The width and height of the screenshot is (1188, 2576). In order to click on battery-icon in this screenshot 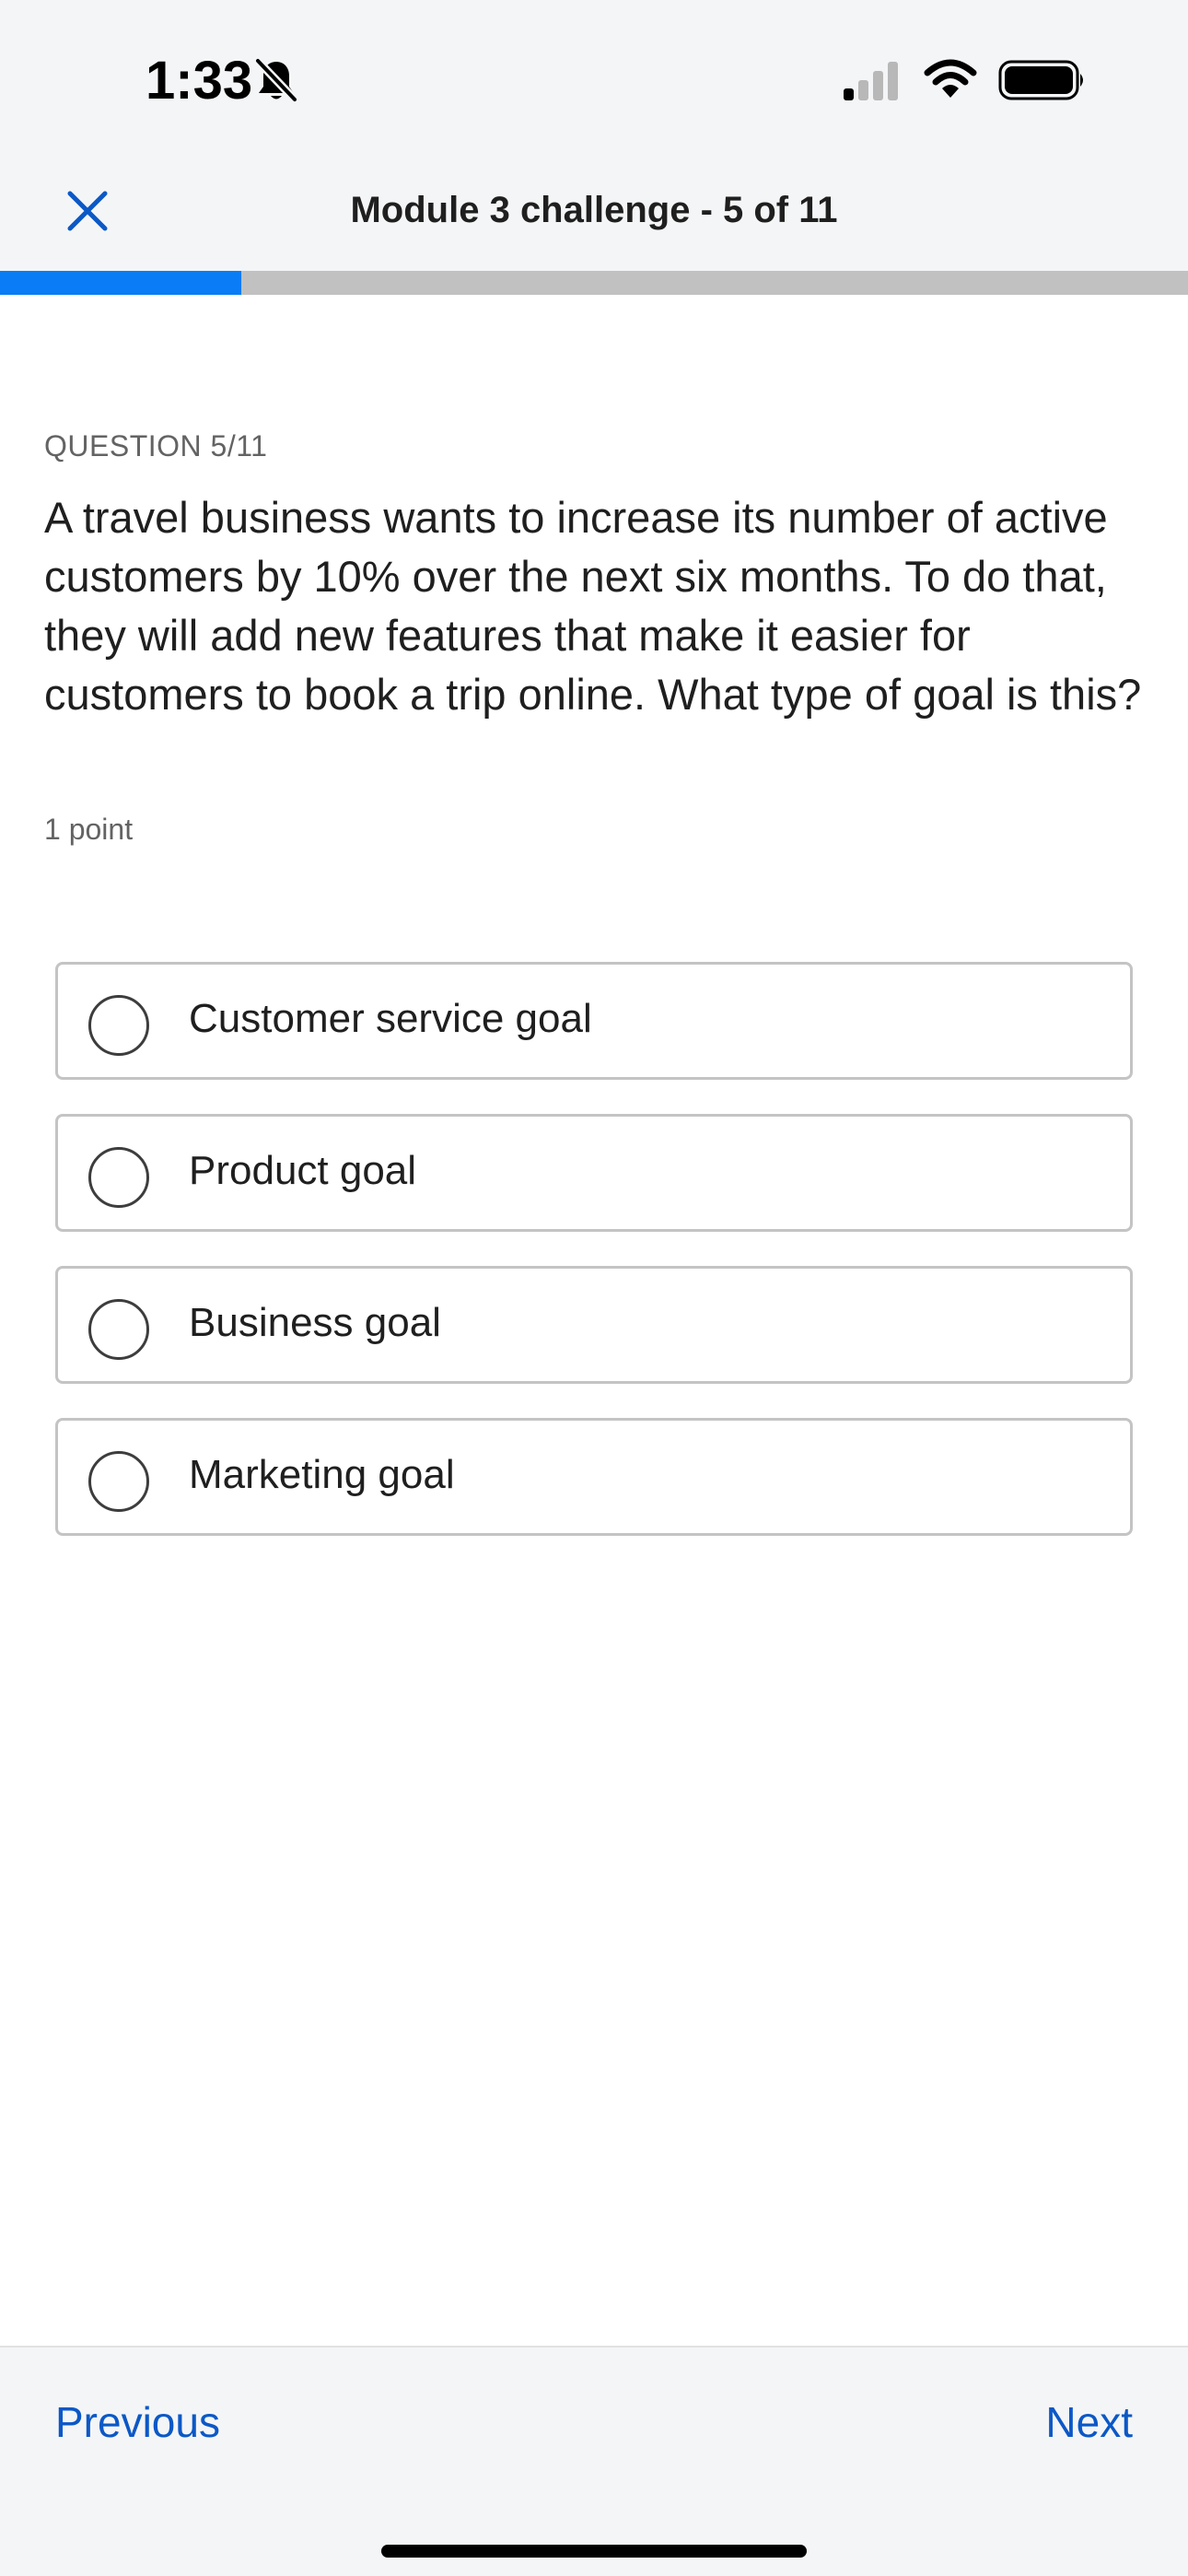, I will do `click(1042, 80)`.